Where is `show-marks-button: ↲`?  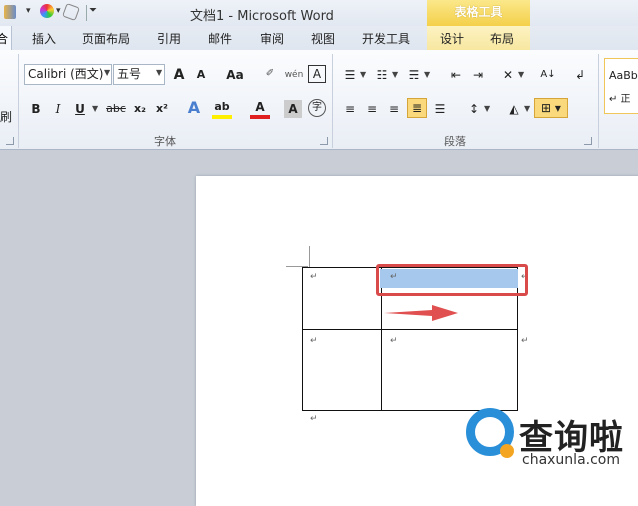
show-marks-button: ↲ is located at coordinates (580, 75).